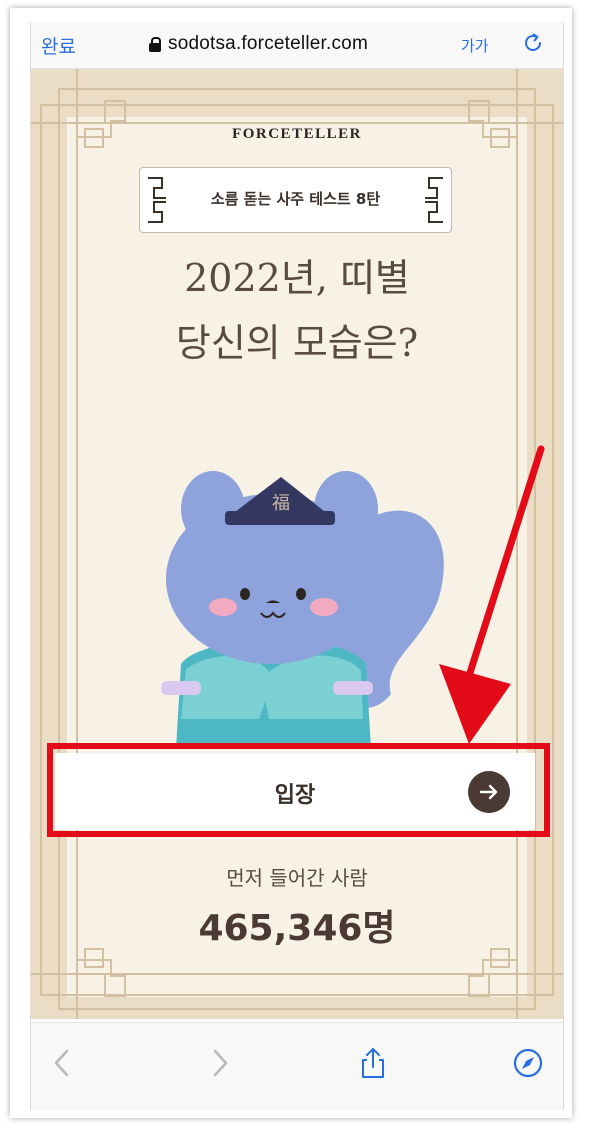 The width and height of the screenshot is (592, 1138). I want to click on url-field: sodotsa.forceteller.com, so click(258, 44).